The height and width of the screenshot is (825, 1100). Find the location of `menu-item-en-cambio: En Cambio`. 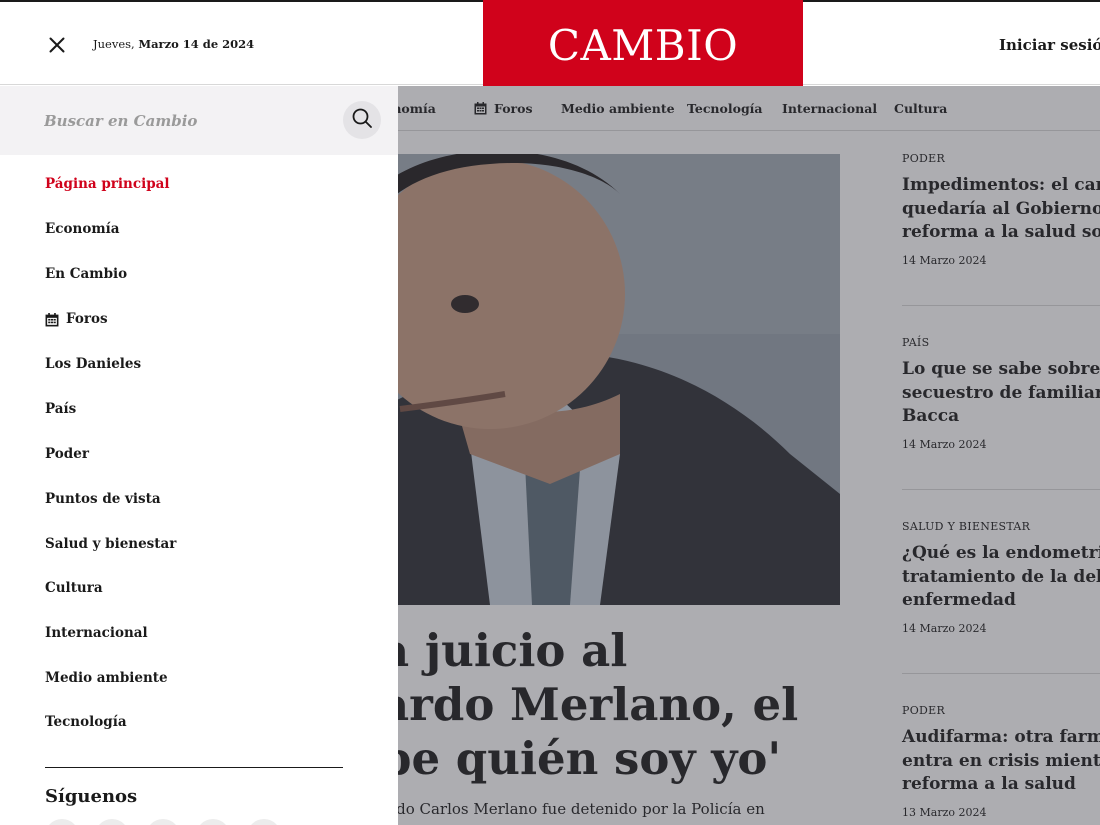

menu-item-en-cambio: En Cambio is located at coordinates (86, 274).